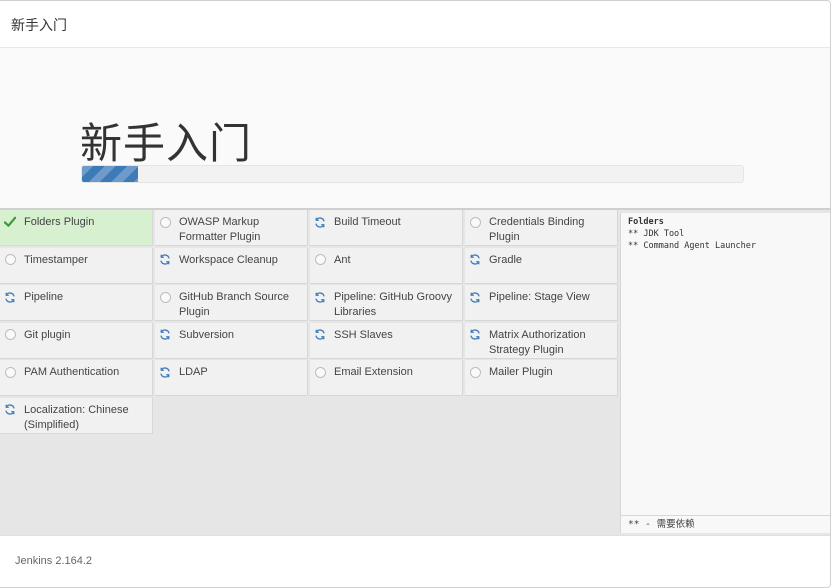 This screenshot has width=832, height=588. I want to click on plugin-label: Pipeline: Stage View, so click(539, 297).